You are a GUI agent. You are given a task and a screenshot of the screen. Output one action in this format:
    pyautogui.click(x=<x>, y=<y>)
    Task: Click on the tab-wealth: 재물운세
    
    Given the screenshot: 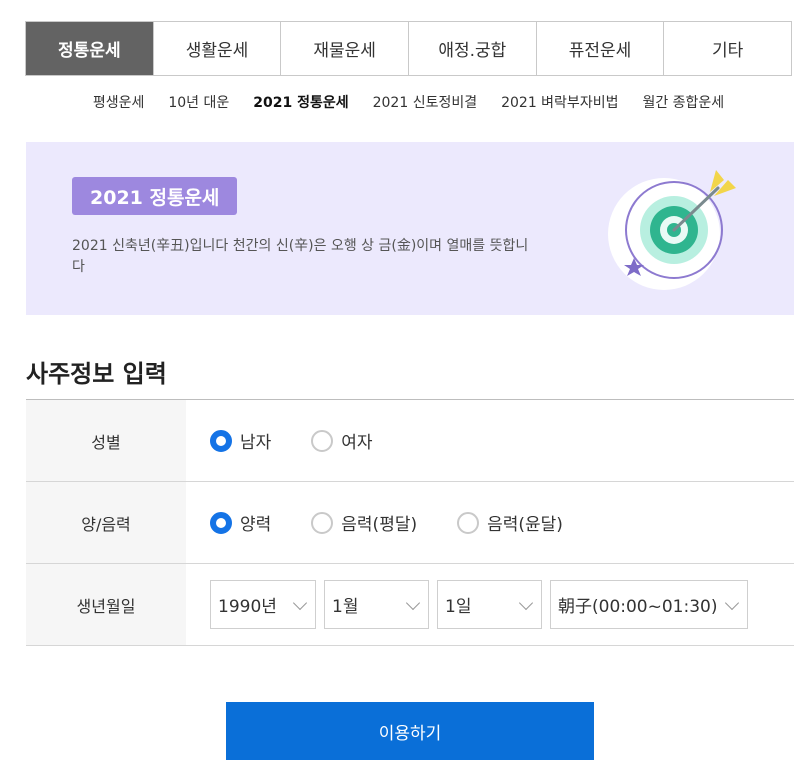 What is the action you would take?
    pyautogui.click(x=344, y=48)
    